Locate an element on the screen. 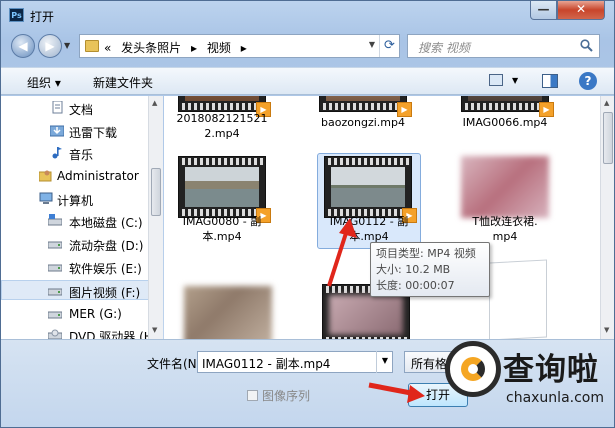  file-name: baozongzi.mp4 is located at coordinates (363, 122).